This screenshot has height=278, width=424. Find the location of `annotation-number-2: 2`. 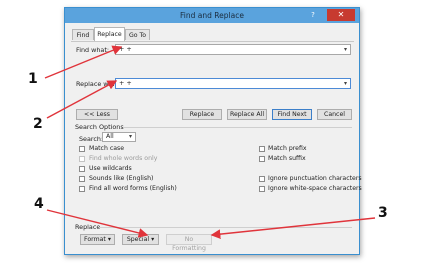

annotation-number-2: 2 is located at coordinates (38, 124).